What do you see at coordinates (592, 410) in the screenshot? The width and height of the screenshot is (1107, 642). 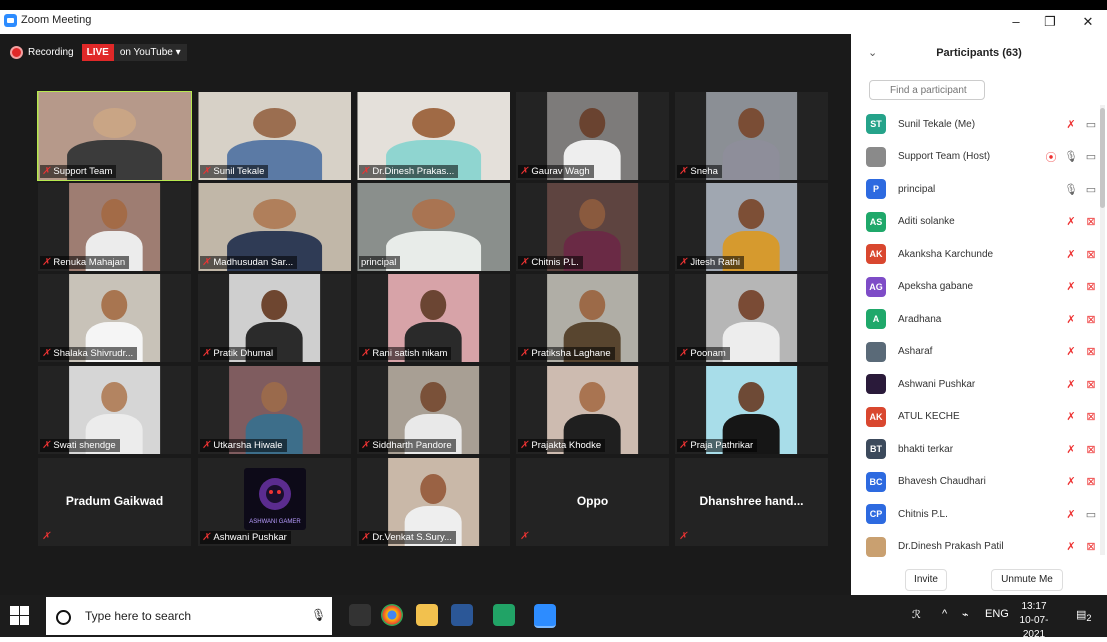 I see `video-tile: ✗ Prajakta Khodke` at bounding box center [592, 410].